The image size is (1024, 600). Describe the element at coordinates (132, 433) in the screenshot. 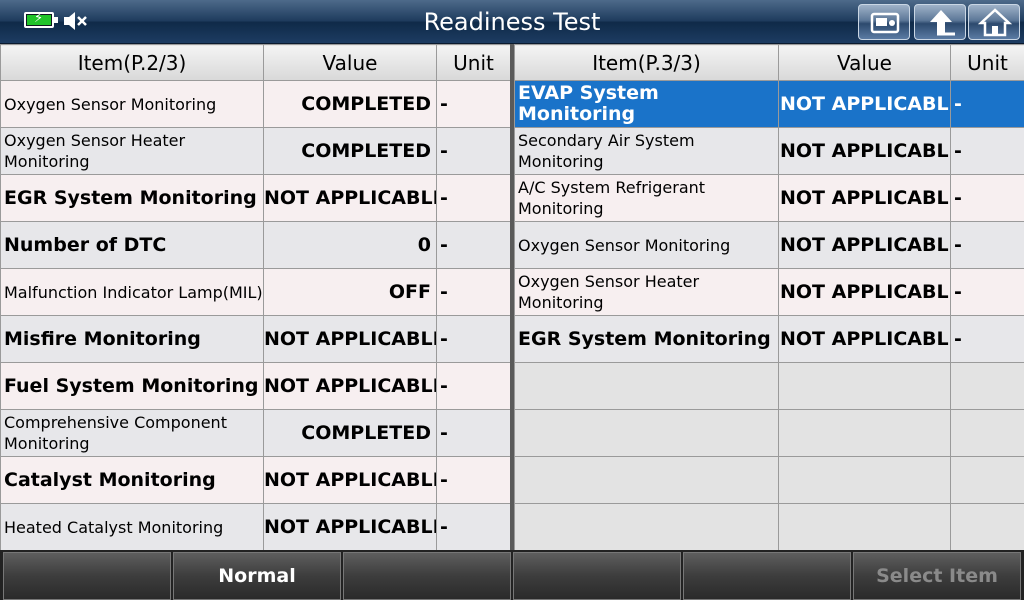

I see `item-name: Comprehensive Component Monitoring` at that location.